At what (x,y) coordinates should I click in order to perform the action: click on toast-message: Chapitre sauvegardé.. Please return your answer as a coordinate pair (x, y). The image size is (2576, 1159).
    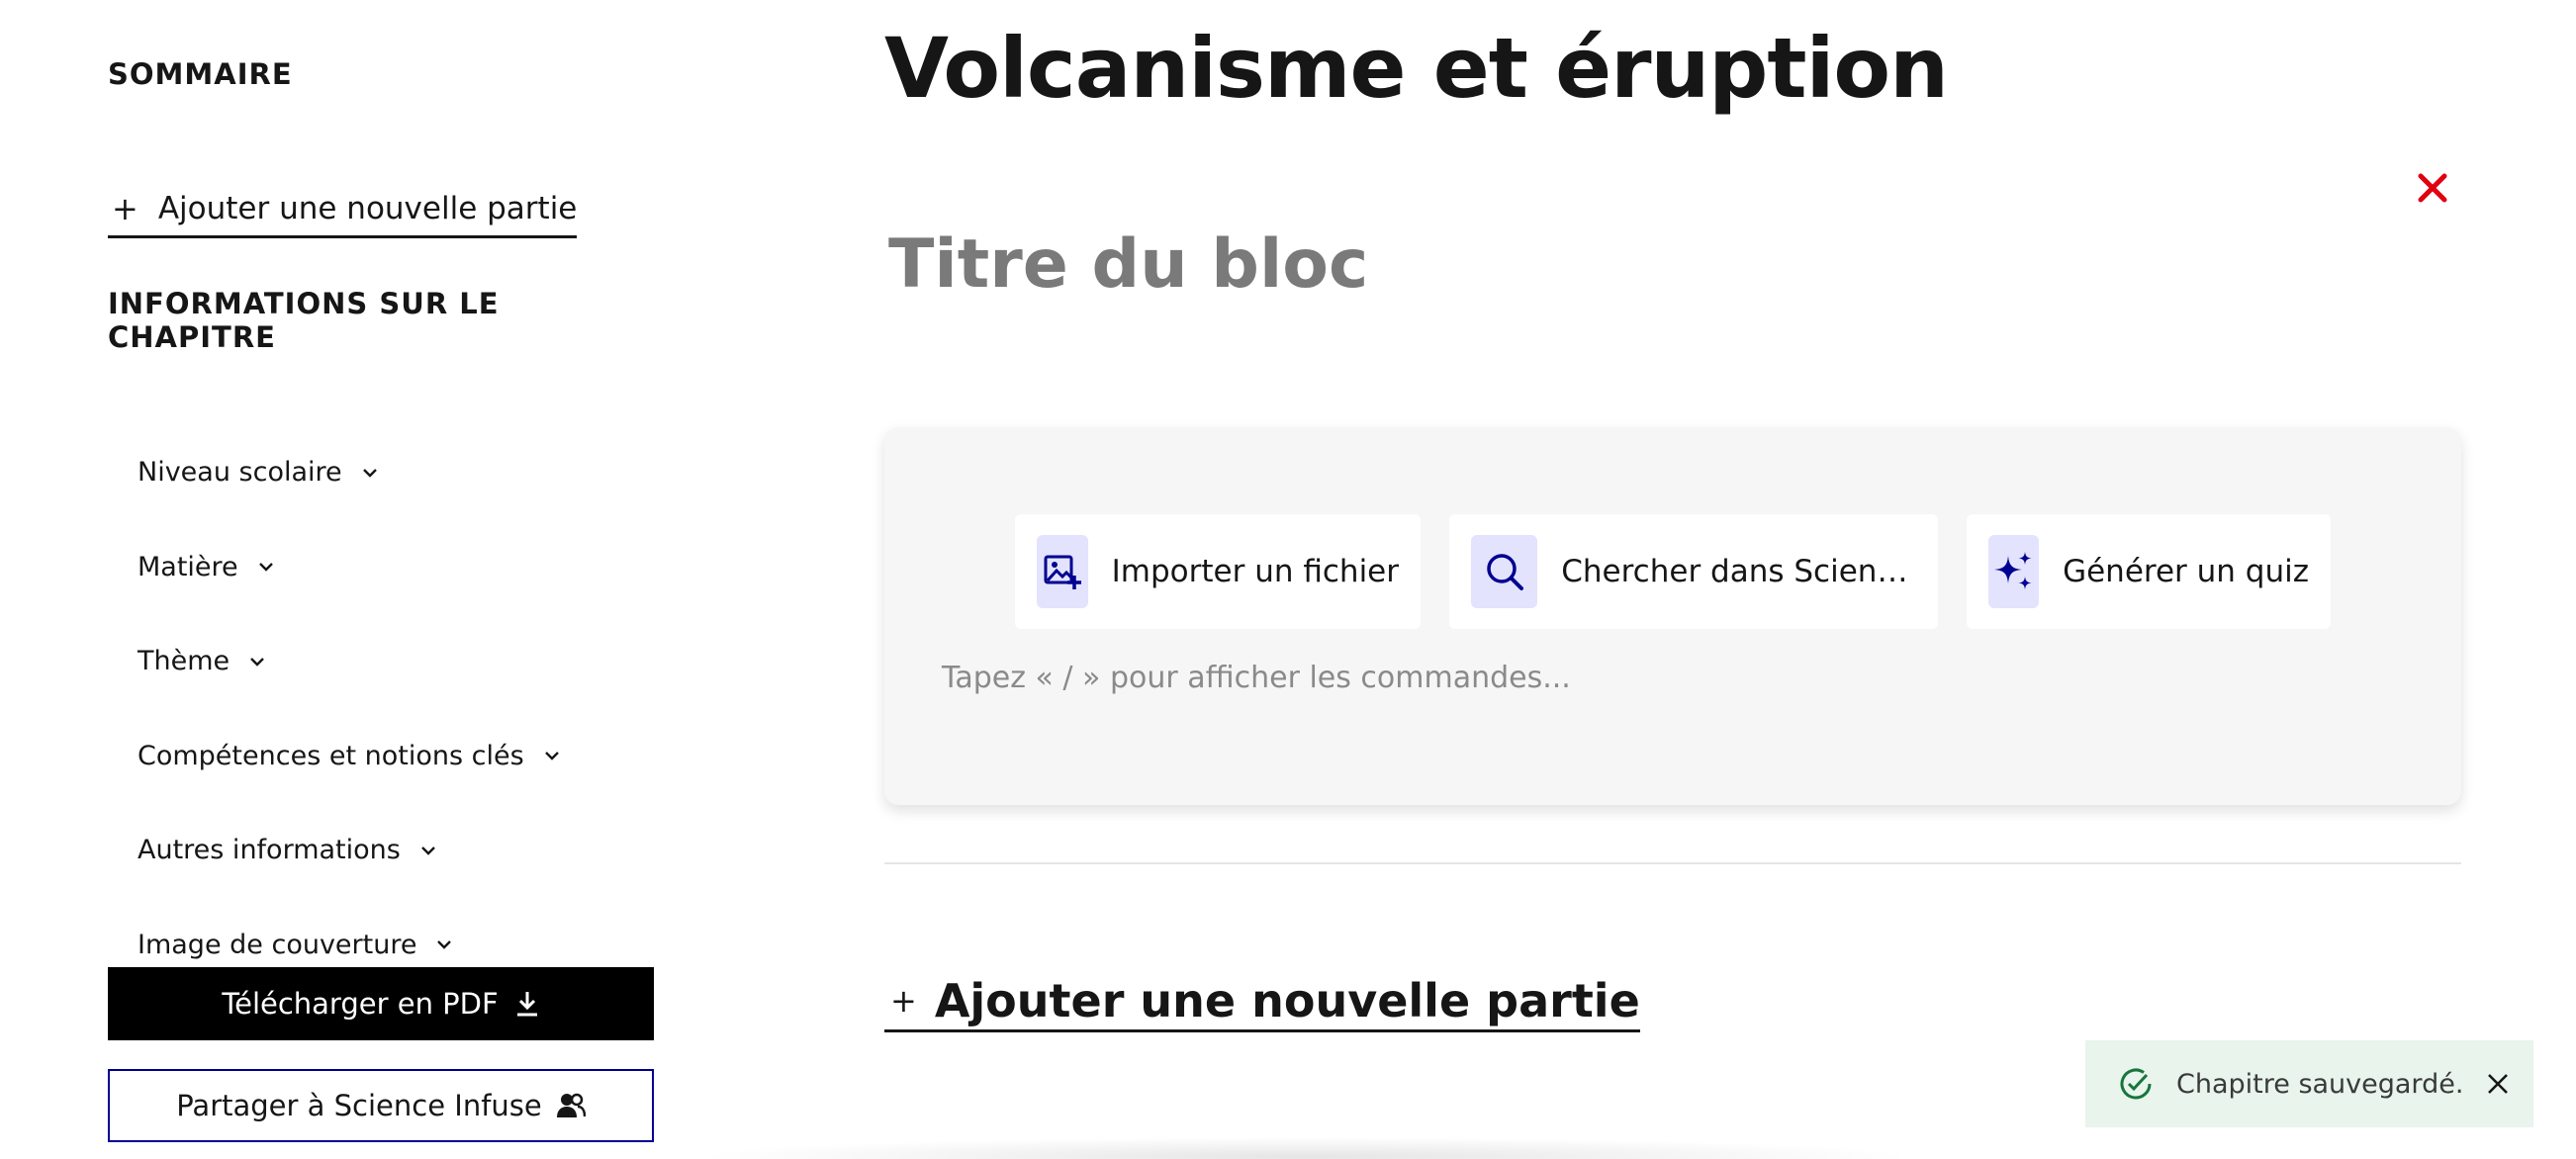
    Looking at the image, I should click on (2320, 1084).